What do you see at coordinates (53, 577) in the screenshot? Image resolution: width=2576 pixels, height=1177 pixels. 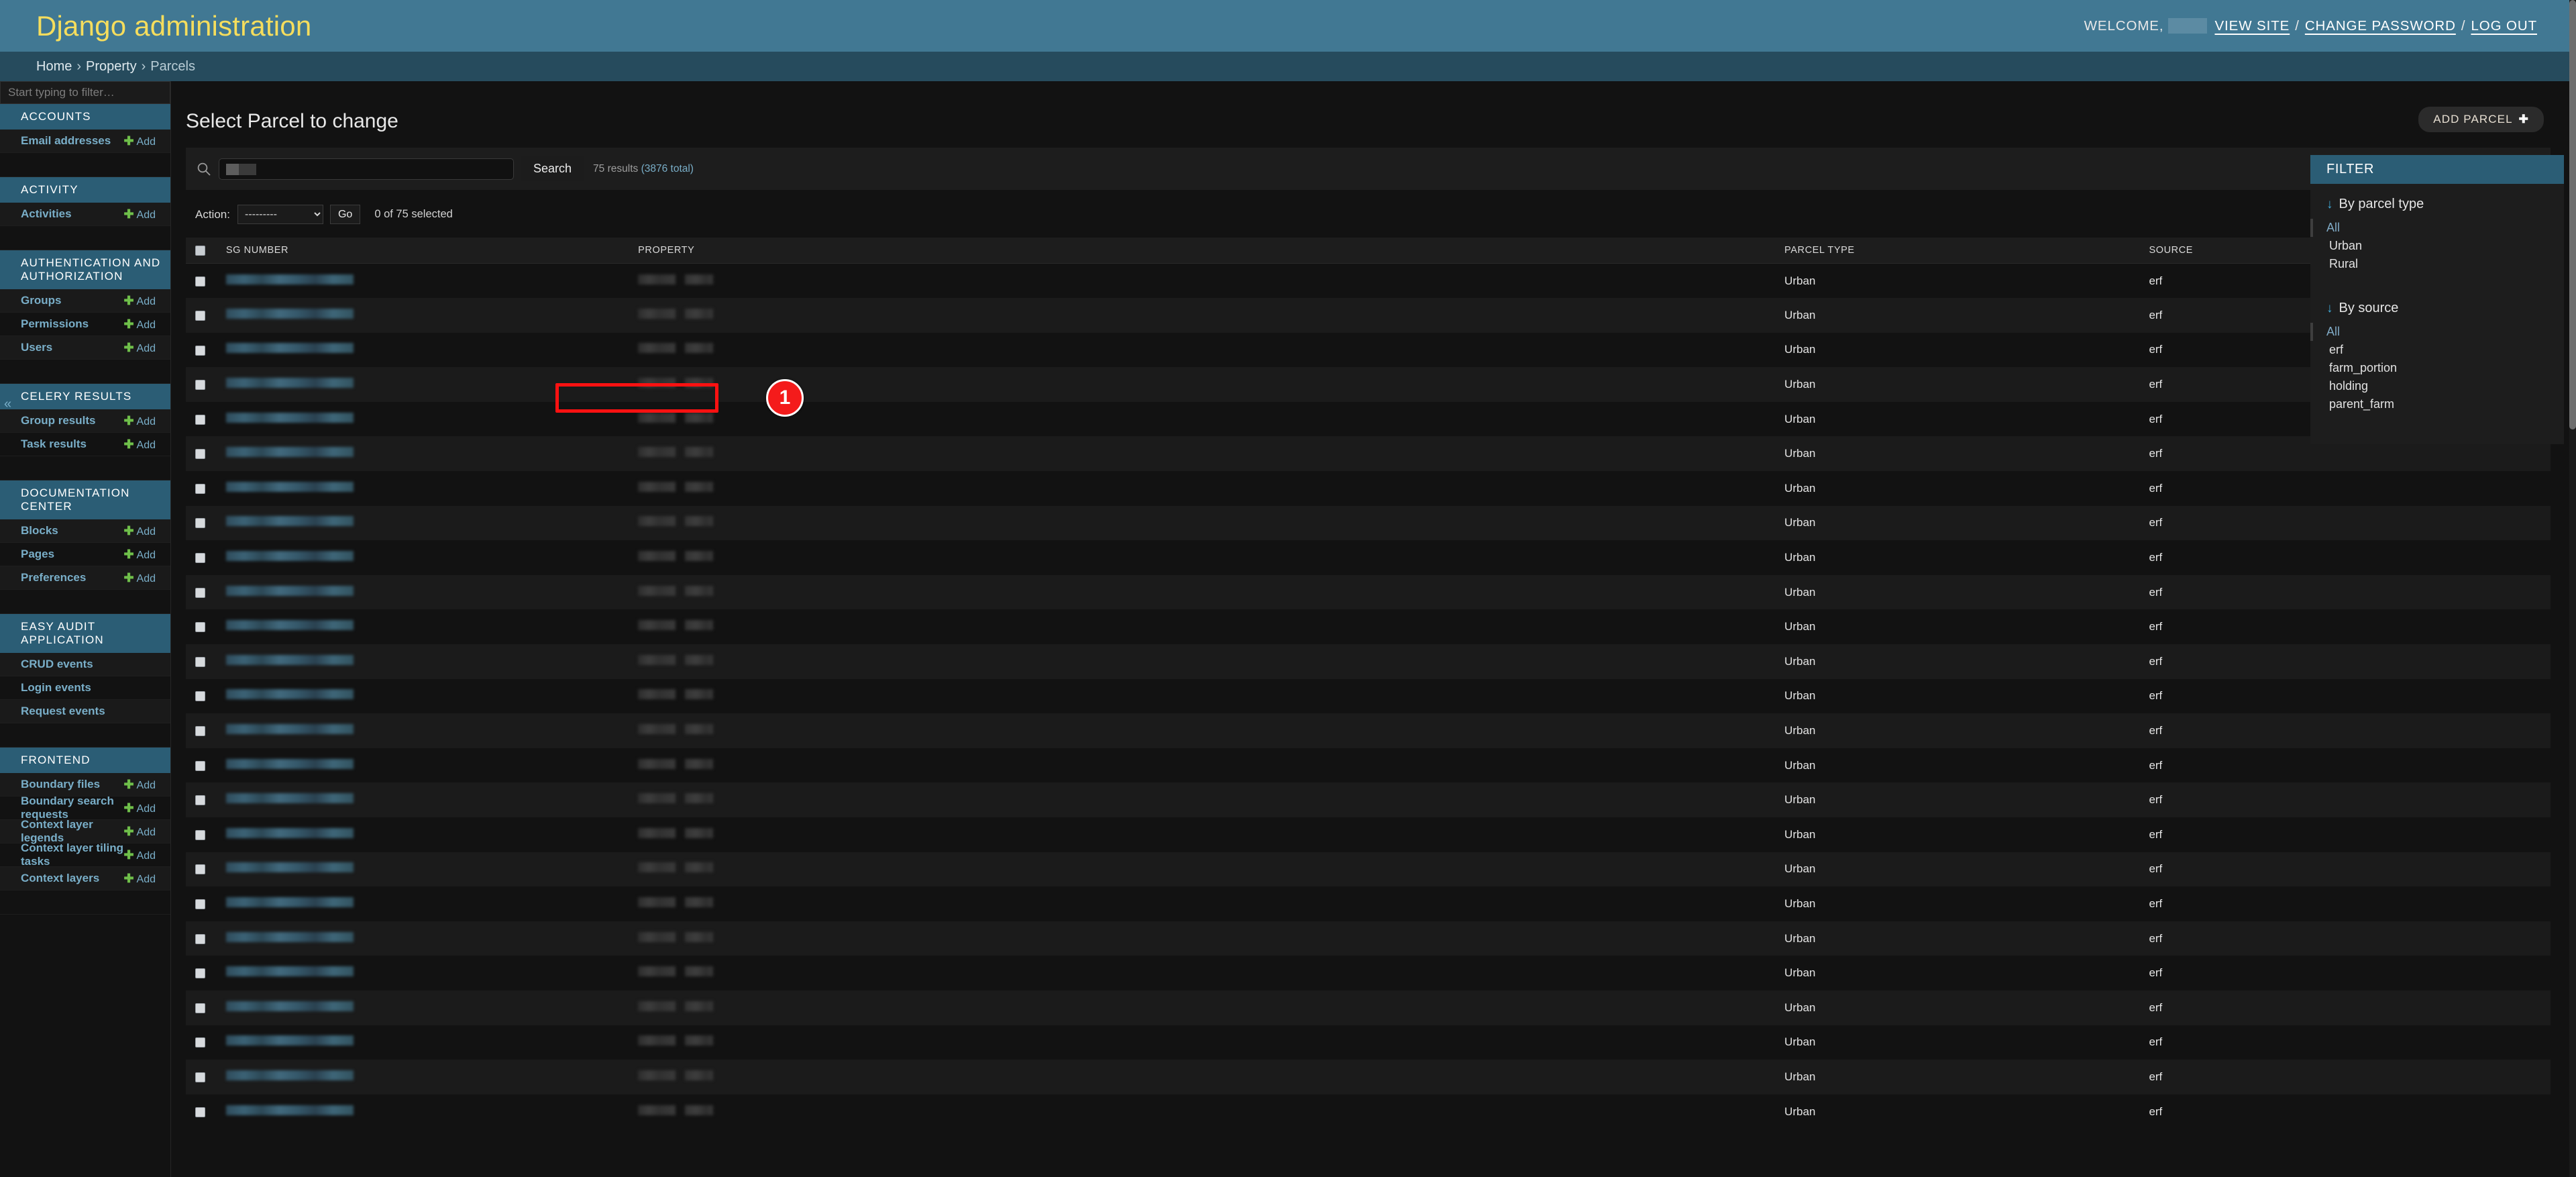 I see `sidebar-item-preferences: Preferences` at bounding box center [53, 577].